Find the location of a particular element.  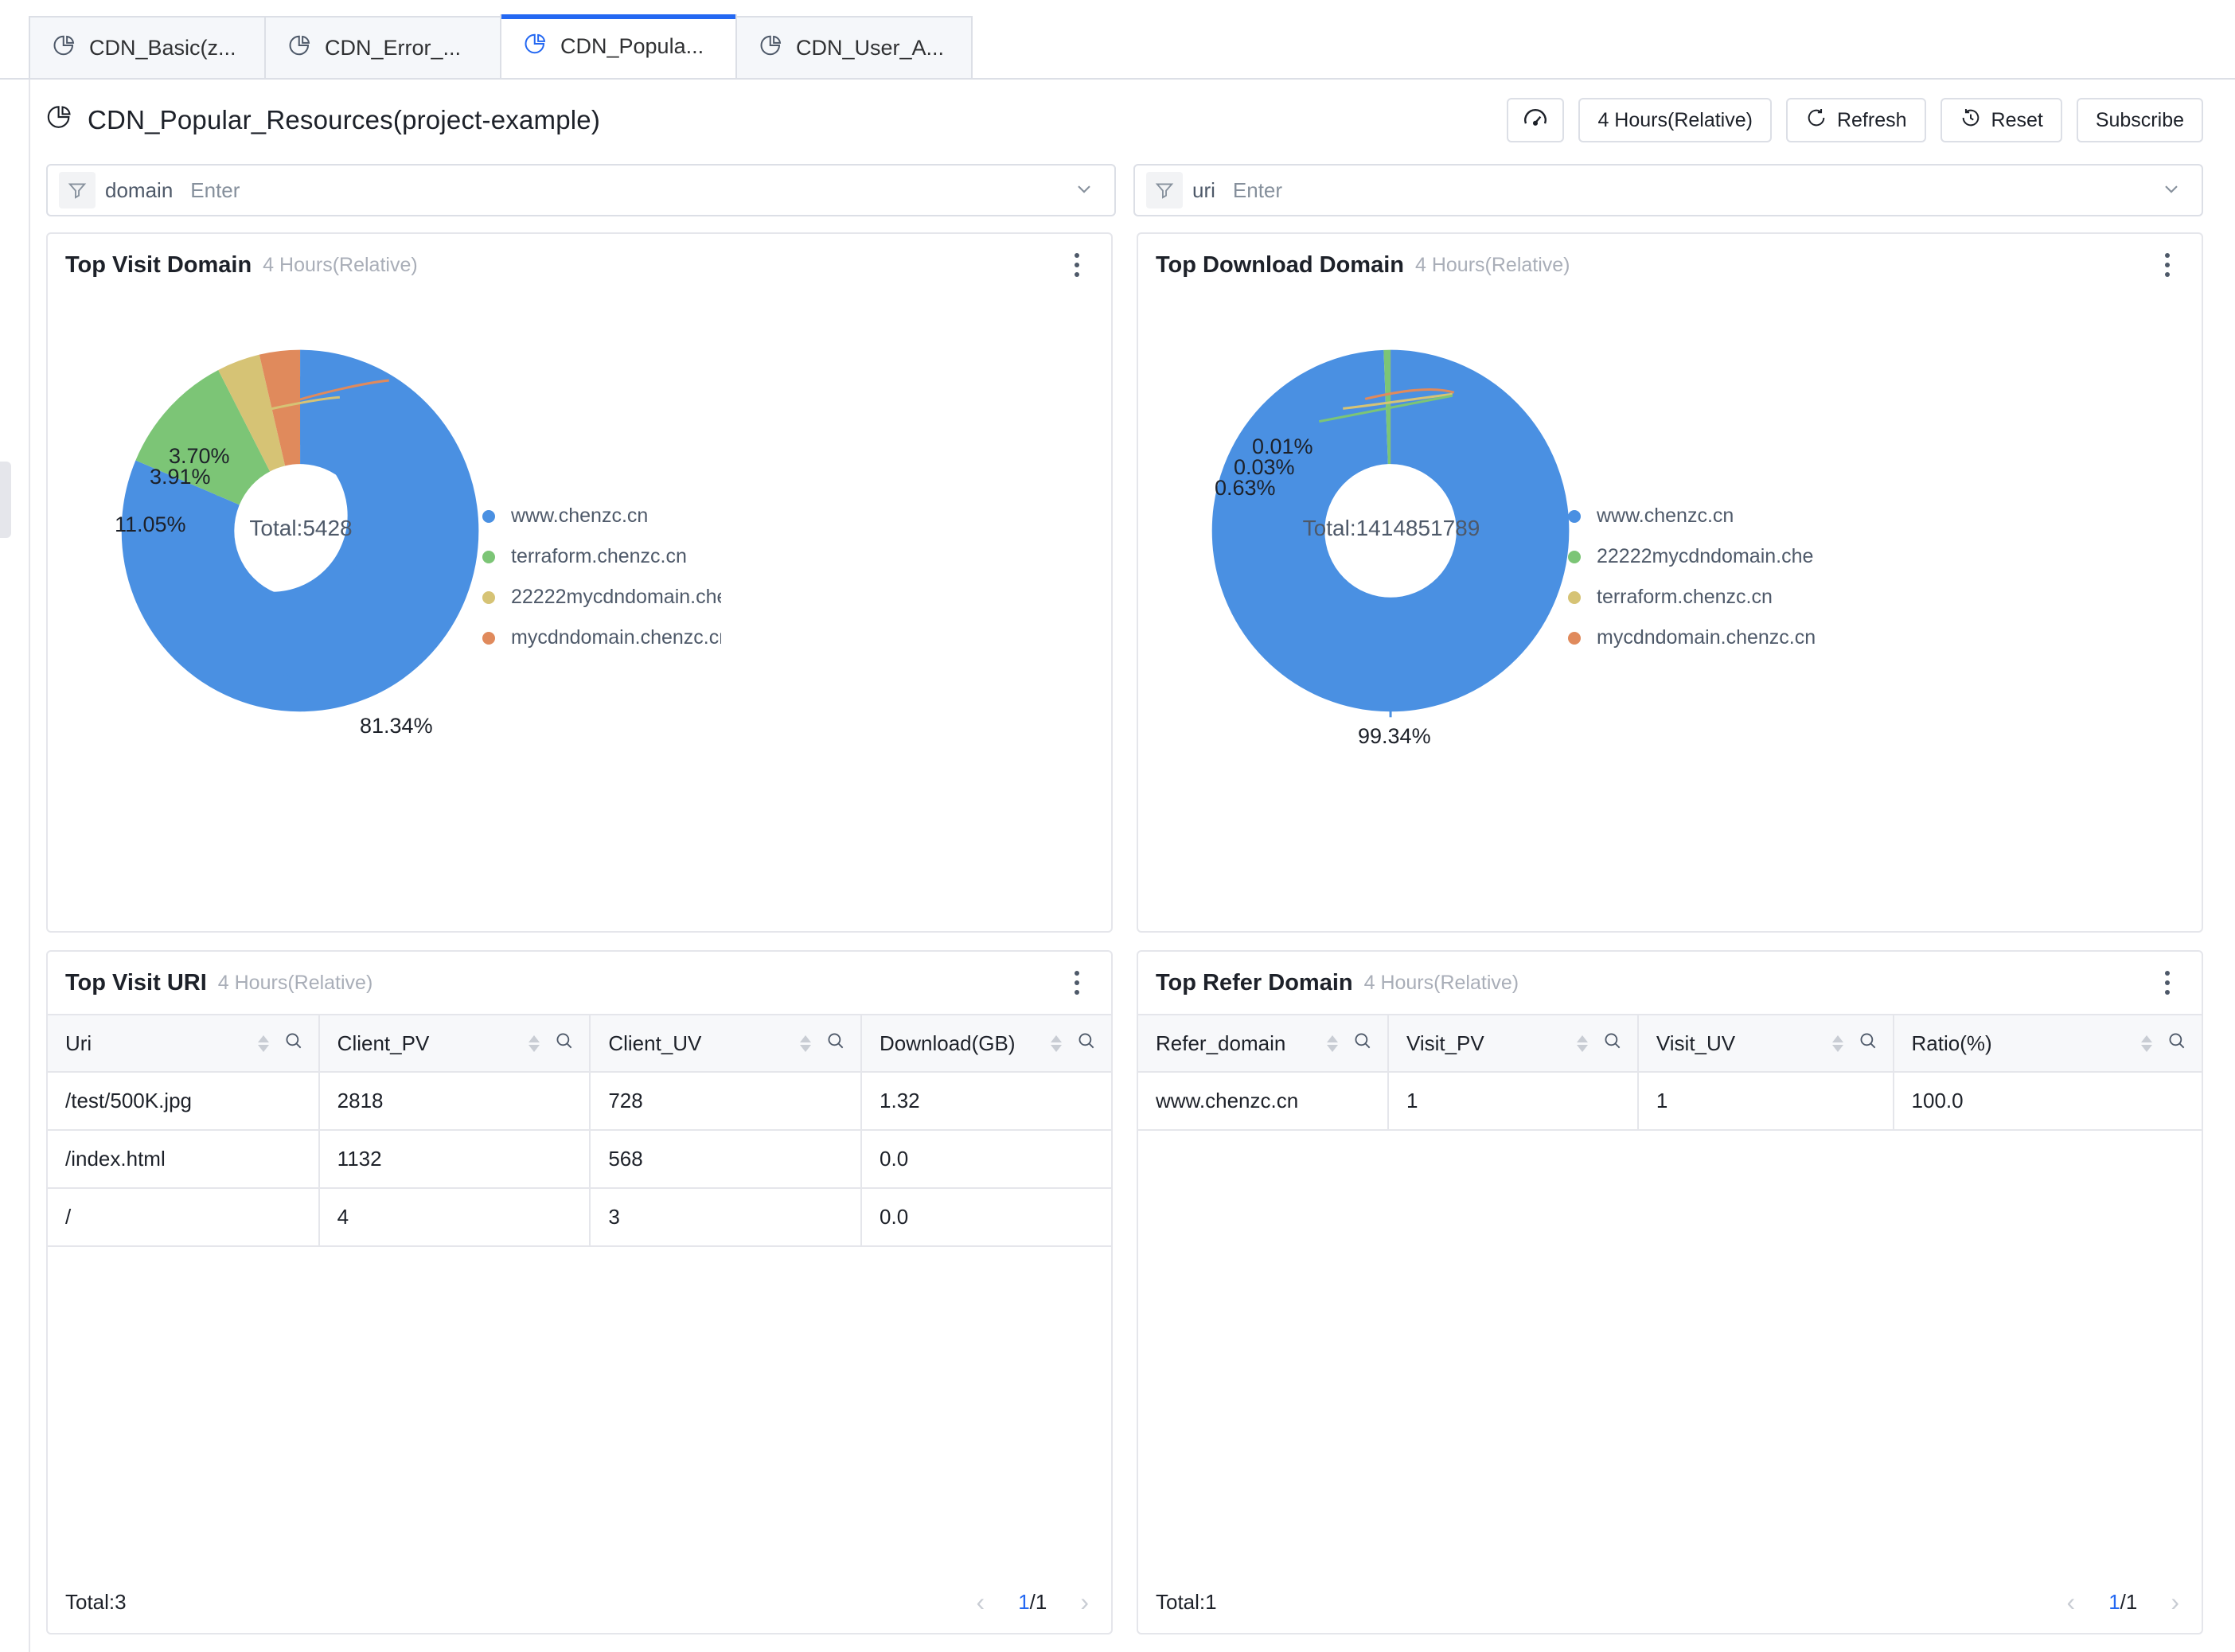

table-row: /index.html 1132 568 0.0 is located at coordinates (579, 1159).